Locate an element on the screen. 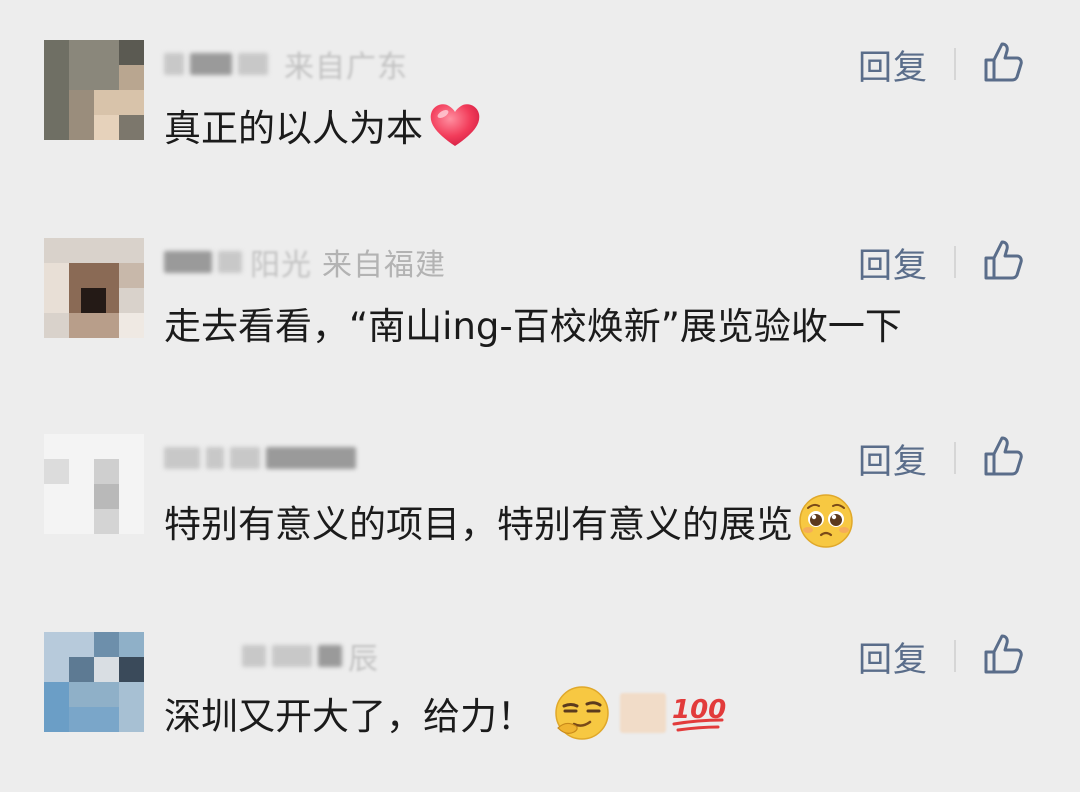  comment-text-row: 走去看看，“南山ing-百校焕新”展览验收一下 is located at coordinates (533, 323).